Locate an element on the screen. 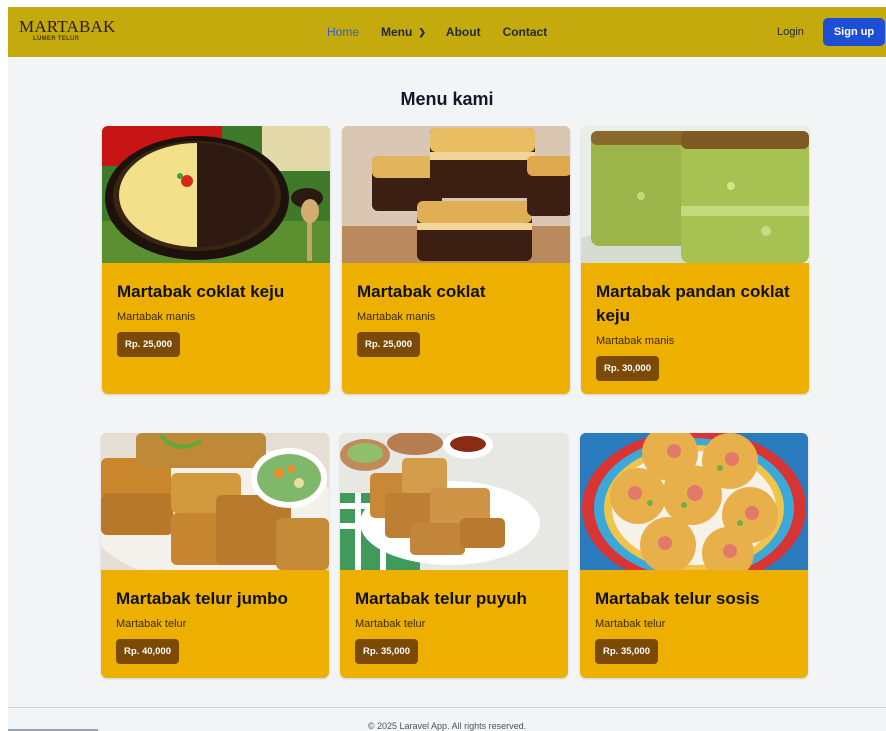 The image size is (886, 731). menu-item-name: Martabak telur sosis is located at coordinates (677, 598).